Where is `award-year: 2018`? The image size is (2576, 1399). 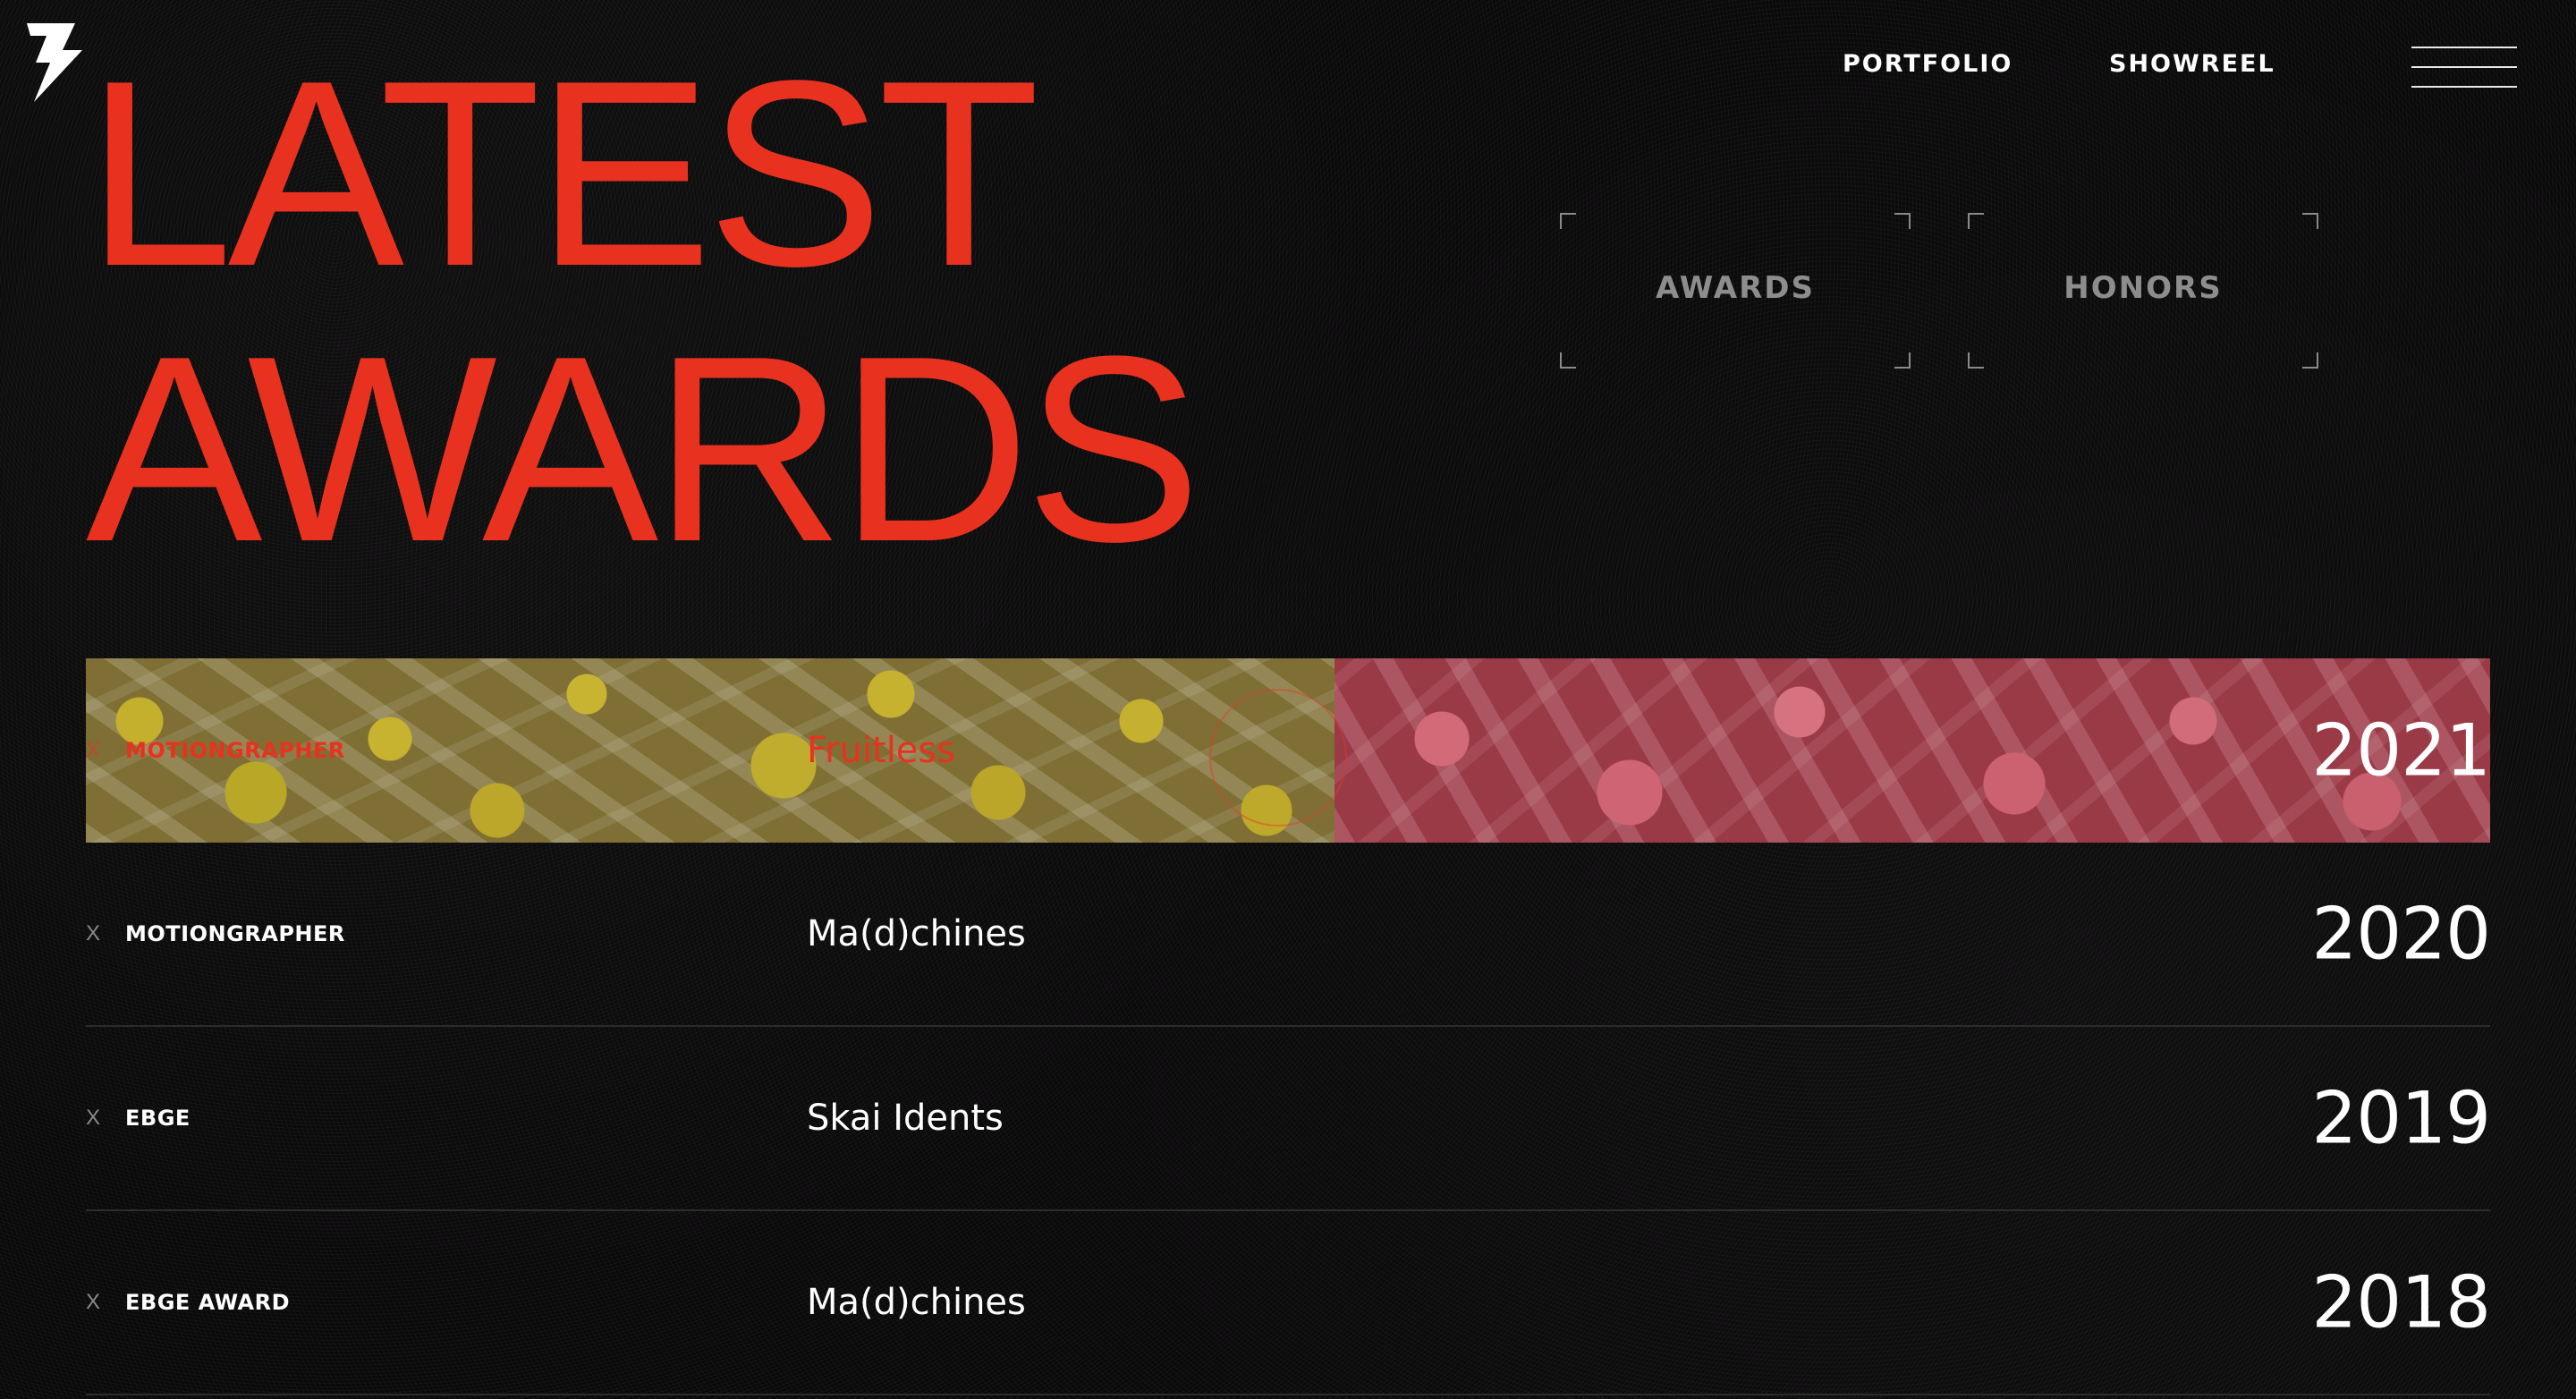 award-year: 2018 is located at coordinates (2401, 1302).